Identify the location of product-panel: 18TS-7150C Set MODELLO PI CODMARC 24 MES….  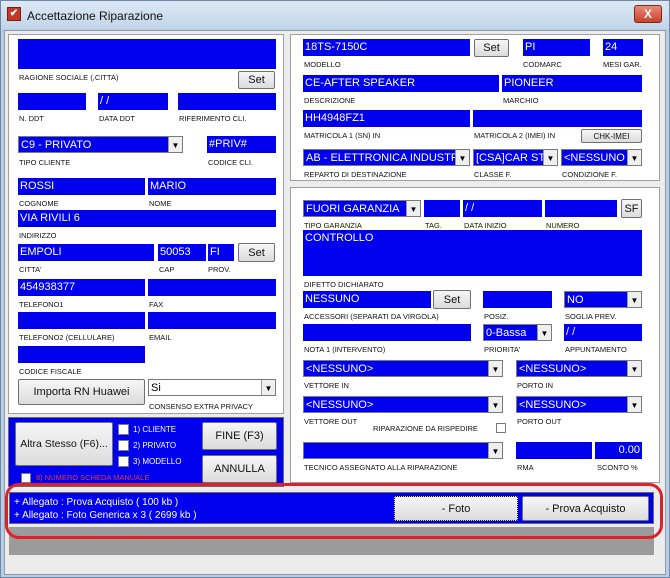
(475, 107).